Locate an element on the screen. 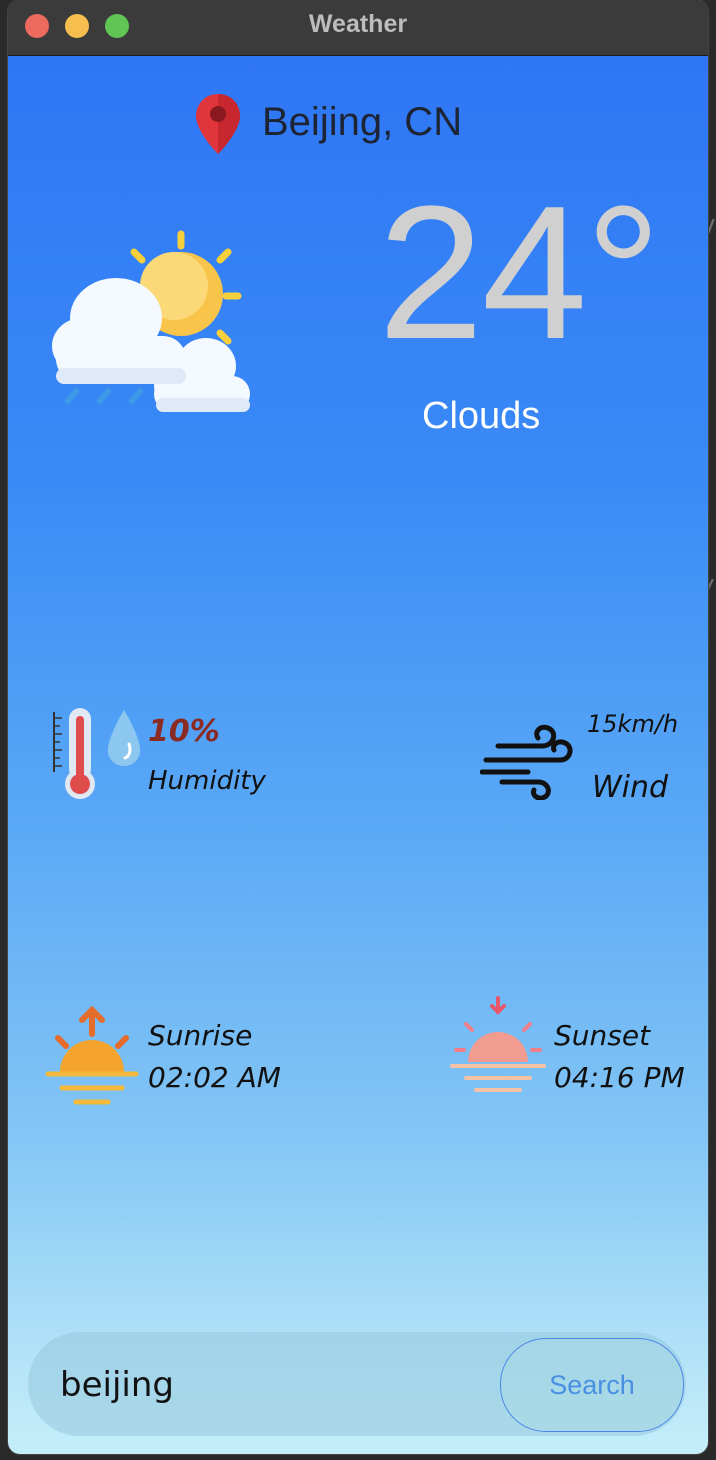 This screenshot has height=1460, width=716. thermometer-droplet-icon is located at coordinates (96, 753).